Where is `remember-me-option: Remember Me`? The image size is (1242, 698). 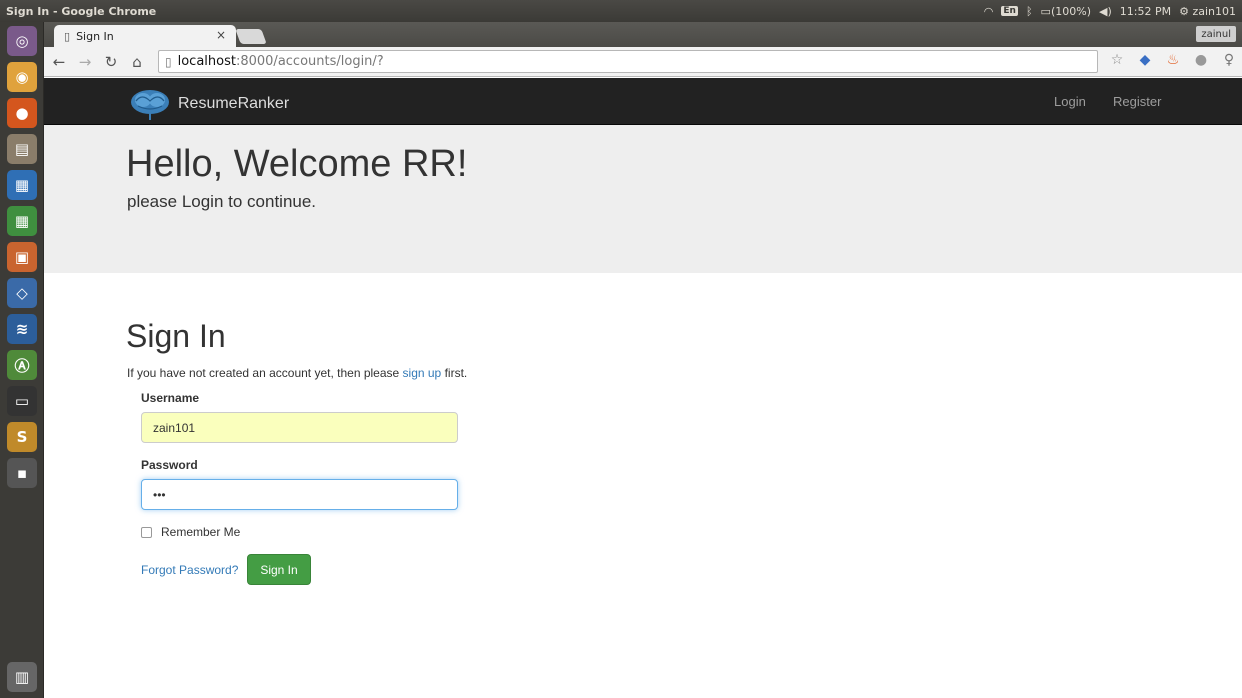
remember-me-option: Remember Me is located at coordinates (190, 532).